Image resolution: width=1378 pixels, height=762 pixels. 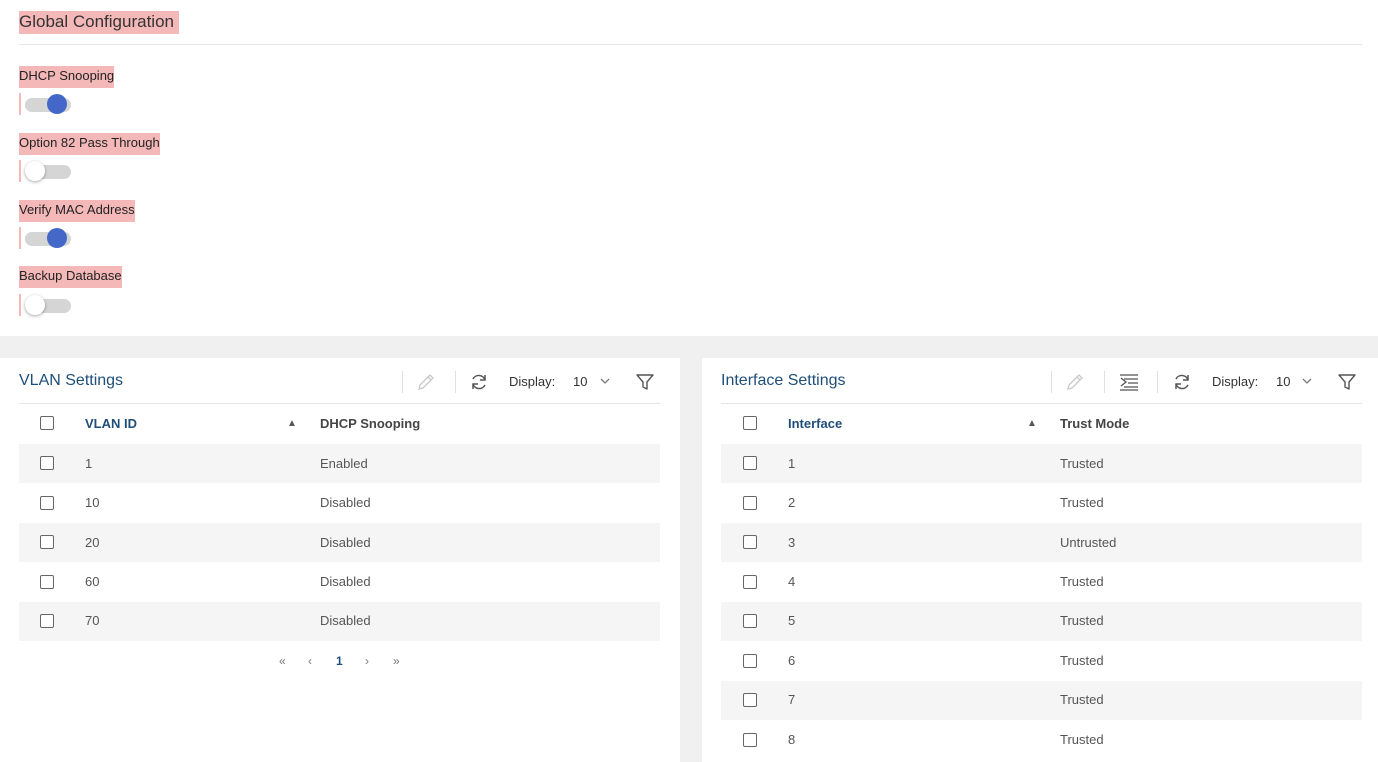 I want to click on table-header: Interface ▲ Trust Mode, so click(x=1041, y=424).